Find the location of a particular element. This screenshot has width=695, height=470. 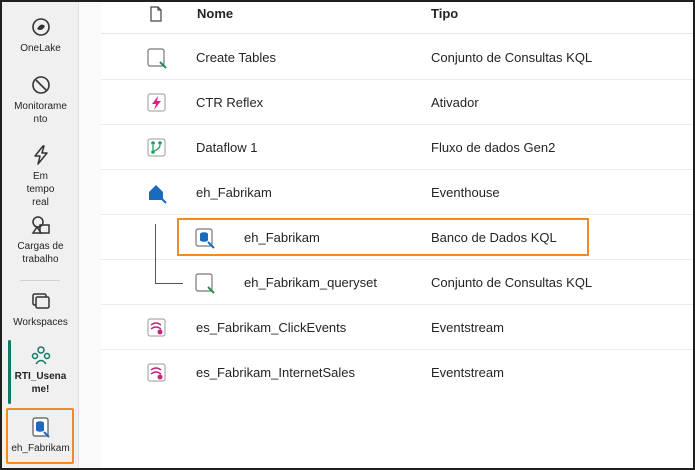

rail-item-current-workspace: RTI_Usename! is located at coordinates (40, 370).